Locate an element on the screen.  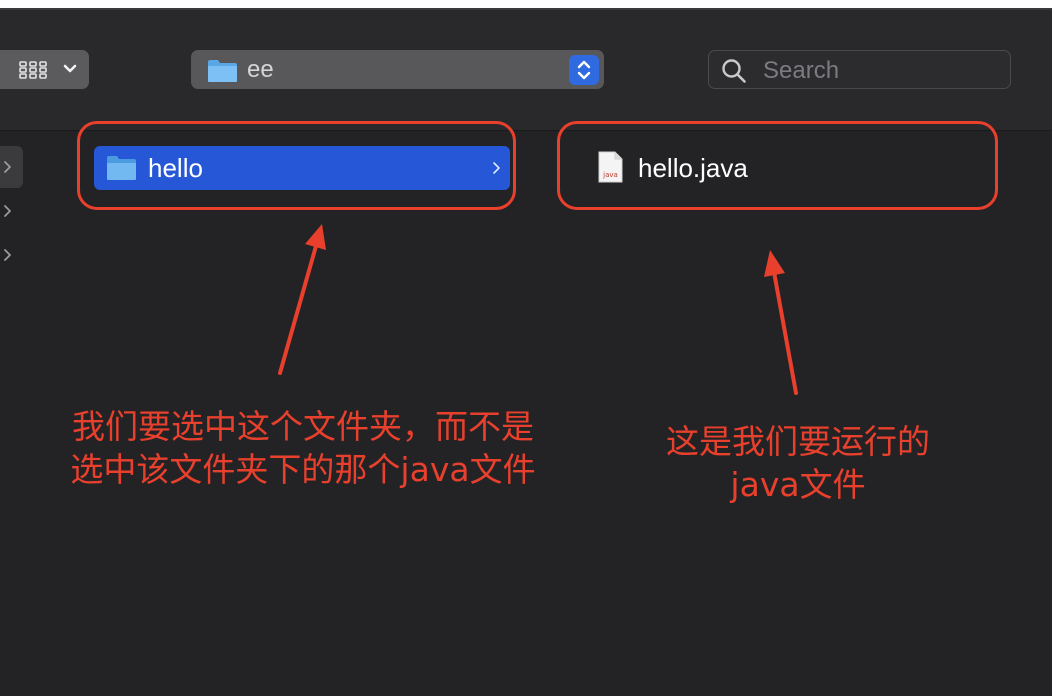
annotation-box-folder is located at coordinates (296, 165).